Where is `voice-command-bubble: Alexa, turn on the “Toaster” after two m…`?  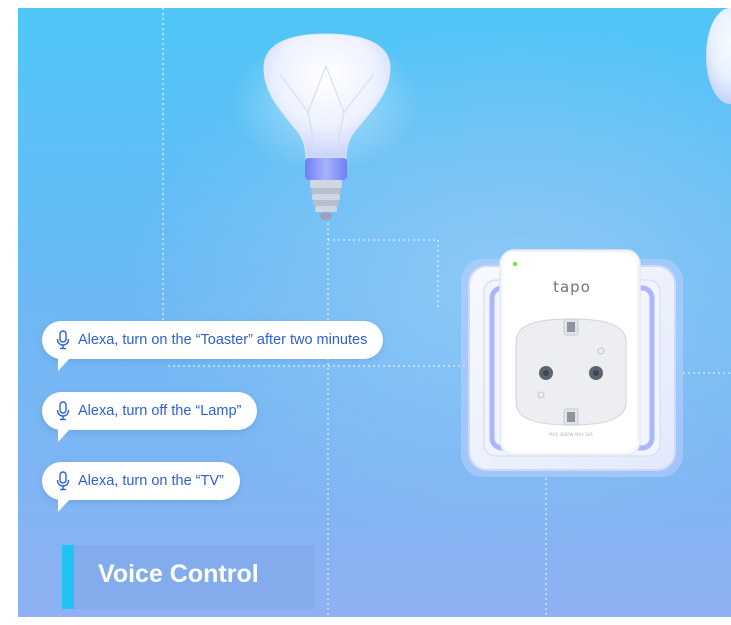 voice-command-bubble: Alexa, turn on the “Toaster” after two m… is located at coordinates (213, 346).